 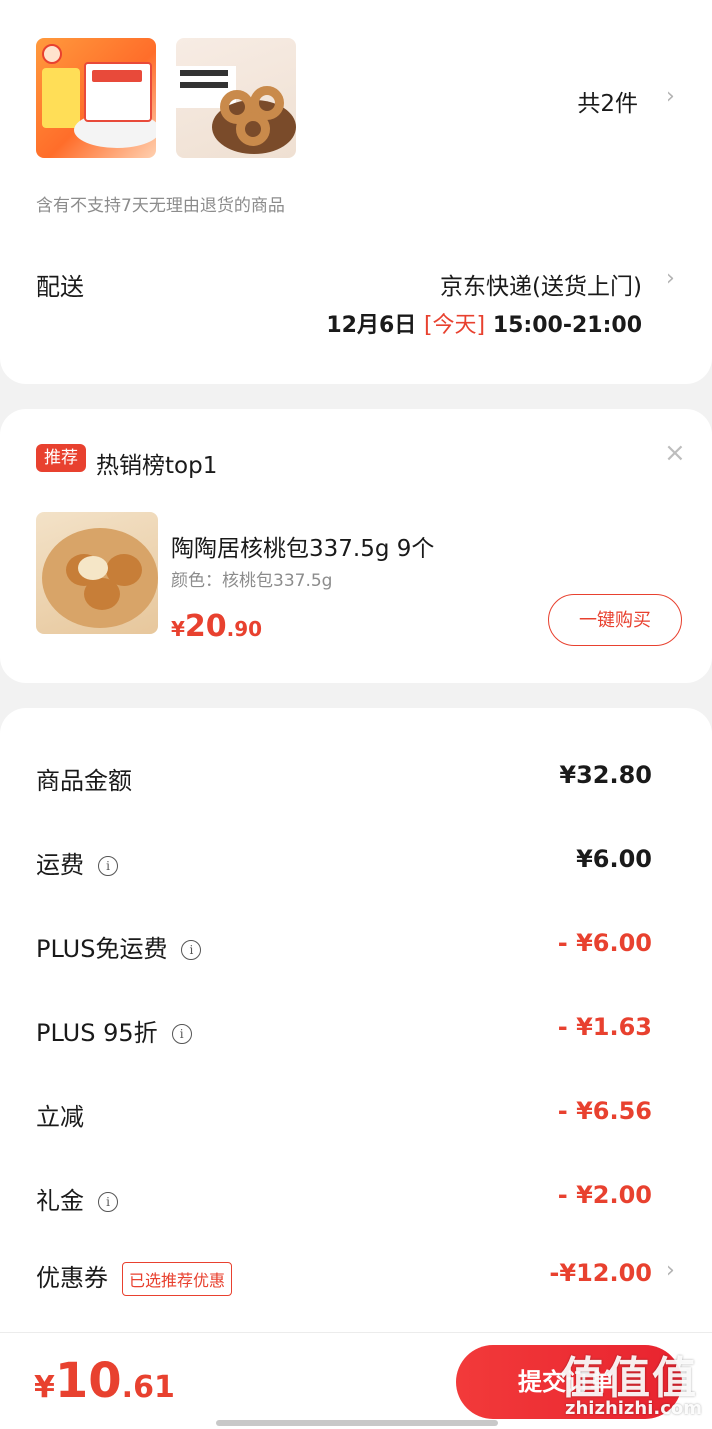 I want to click on recommend-title: 热销榜top1, so click(x=157, y=466).